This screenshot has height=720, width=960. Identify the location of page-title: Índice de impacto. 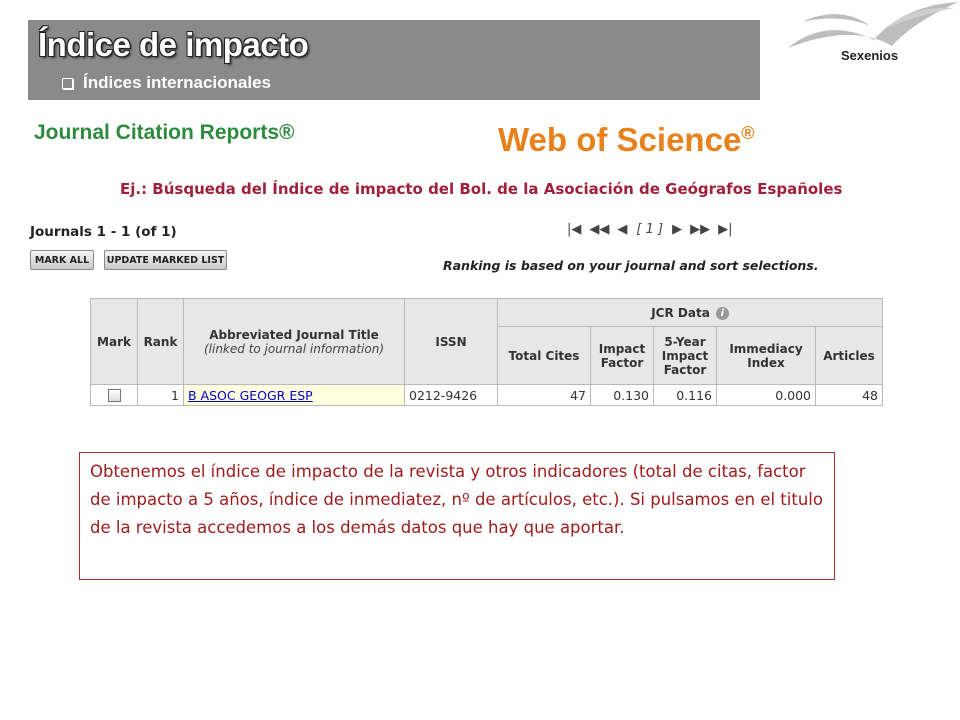
(173, 44).